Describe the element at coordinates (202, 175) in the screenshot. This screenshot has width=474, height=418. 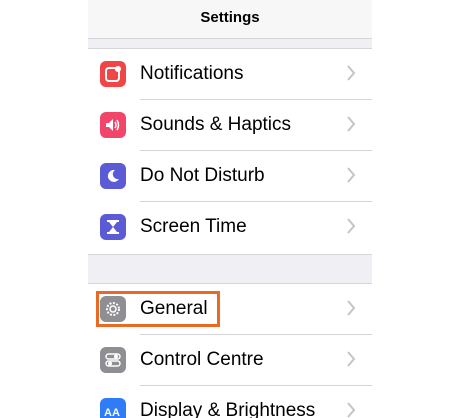
I see `row-label: Do Not Disturb` at that location.